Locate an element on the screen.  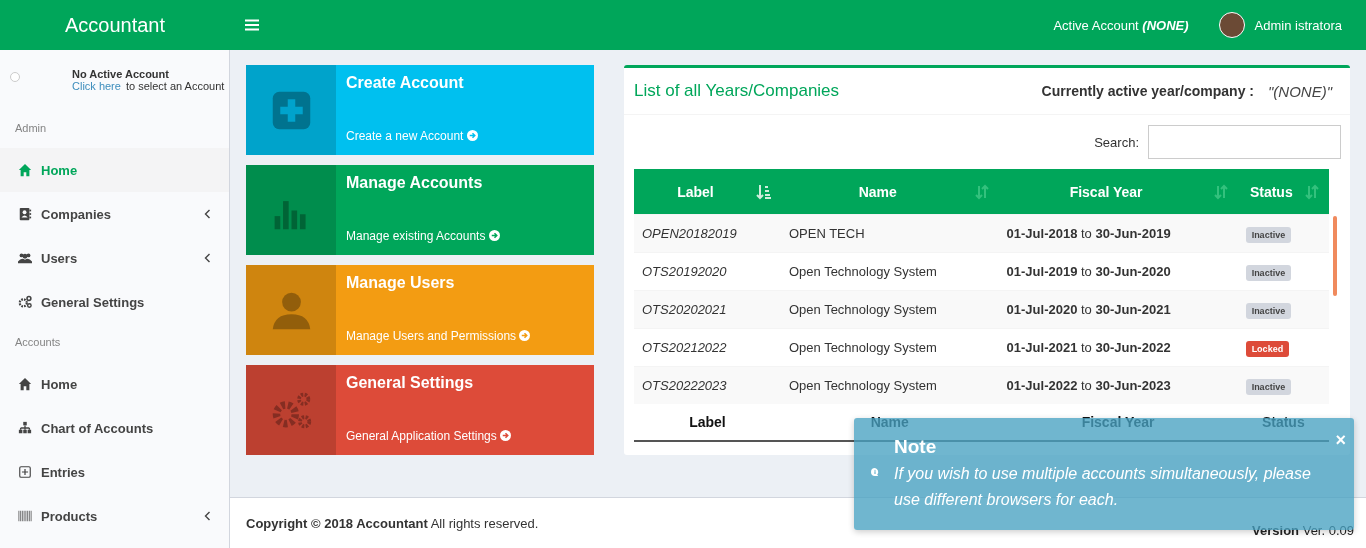
sidebar-item: Users is located at coordinates (114, 258).